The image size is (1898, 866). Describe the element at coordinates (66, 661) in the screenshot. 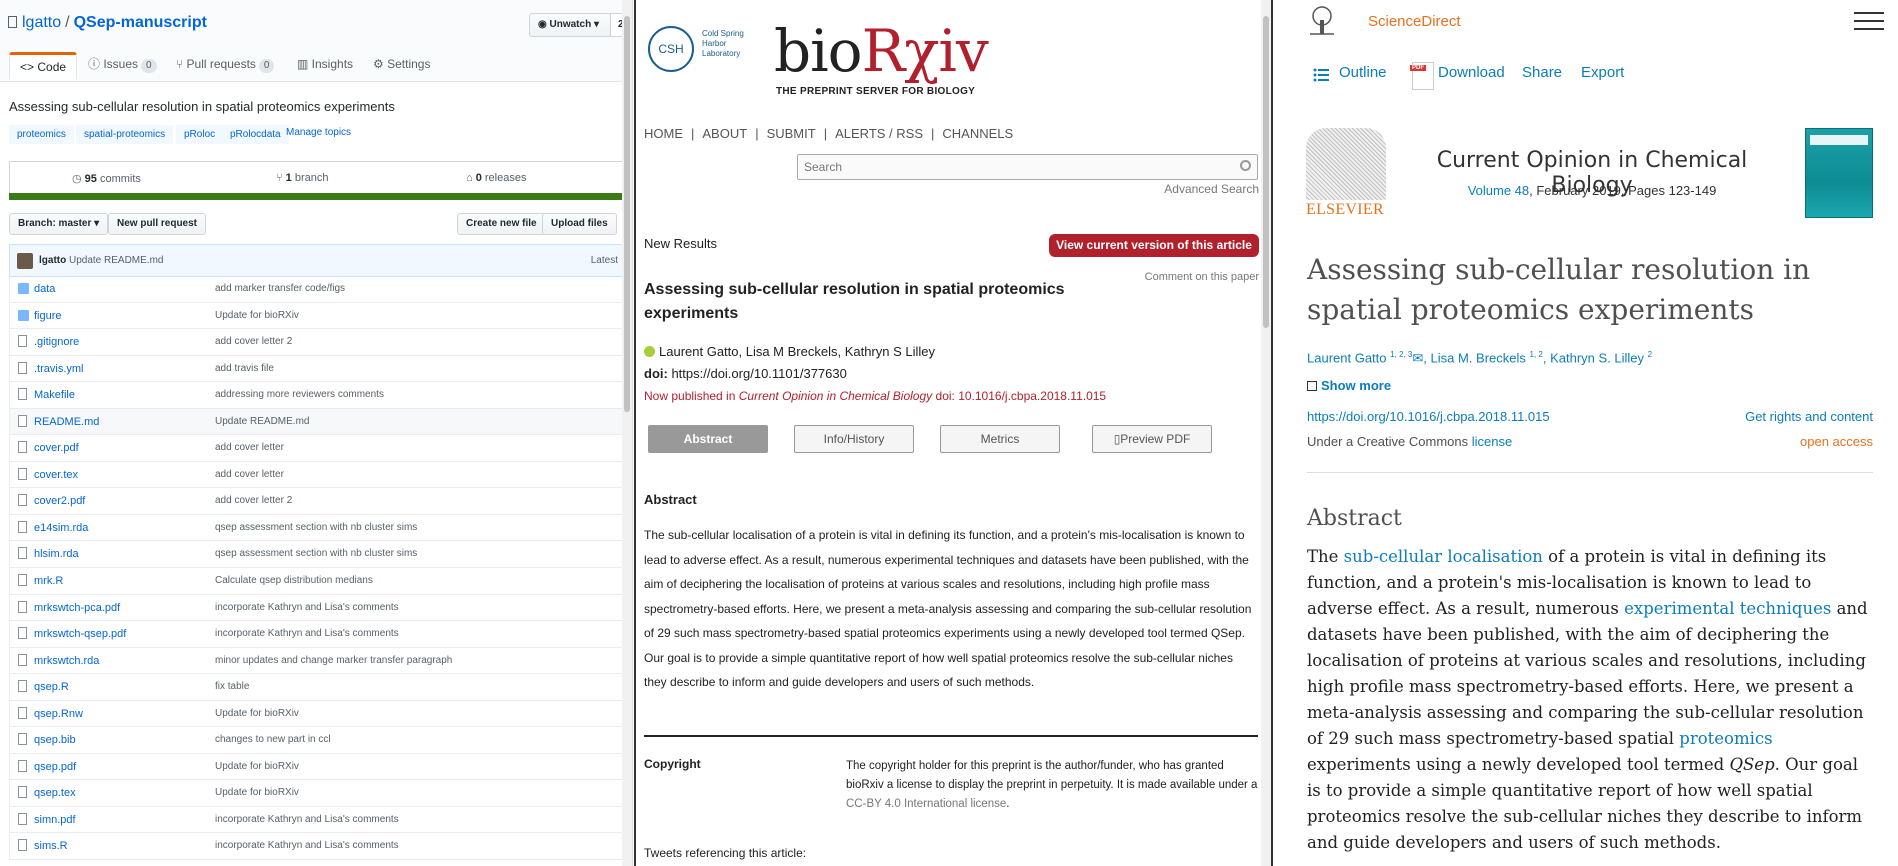

I see `file-name-link: mrkswtch.rda` at that location.